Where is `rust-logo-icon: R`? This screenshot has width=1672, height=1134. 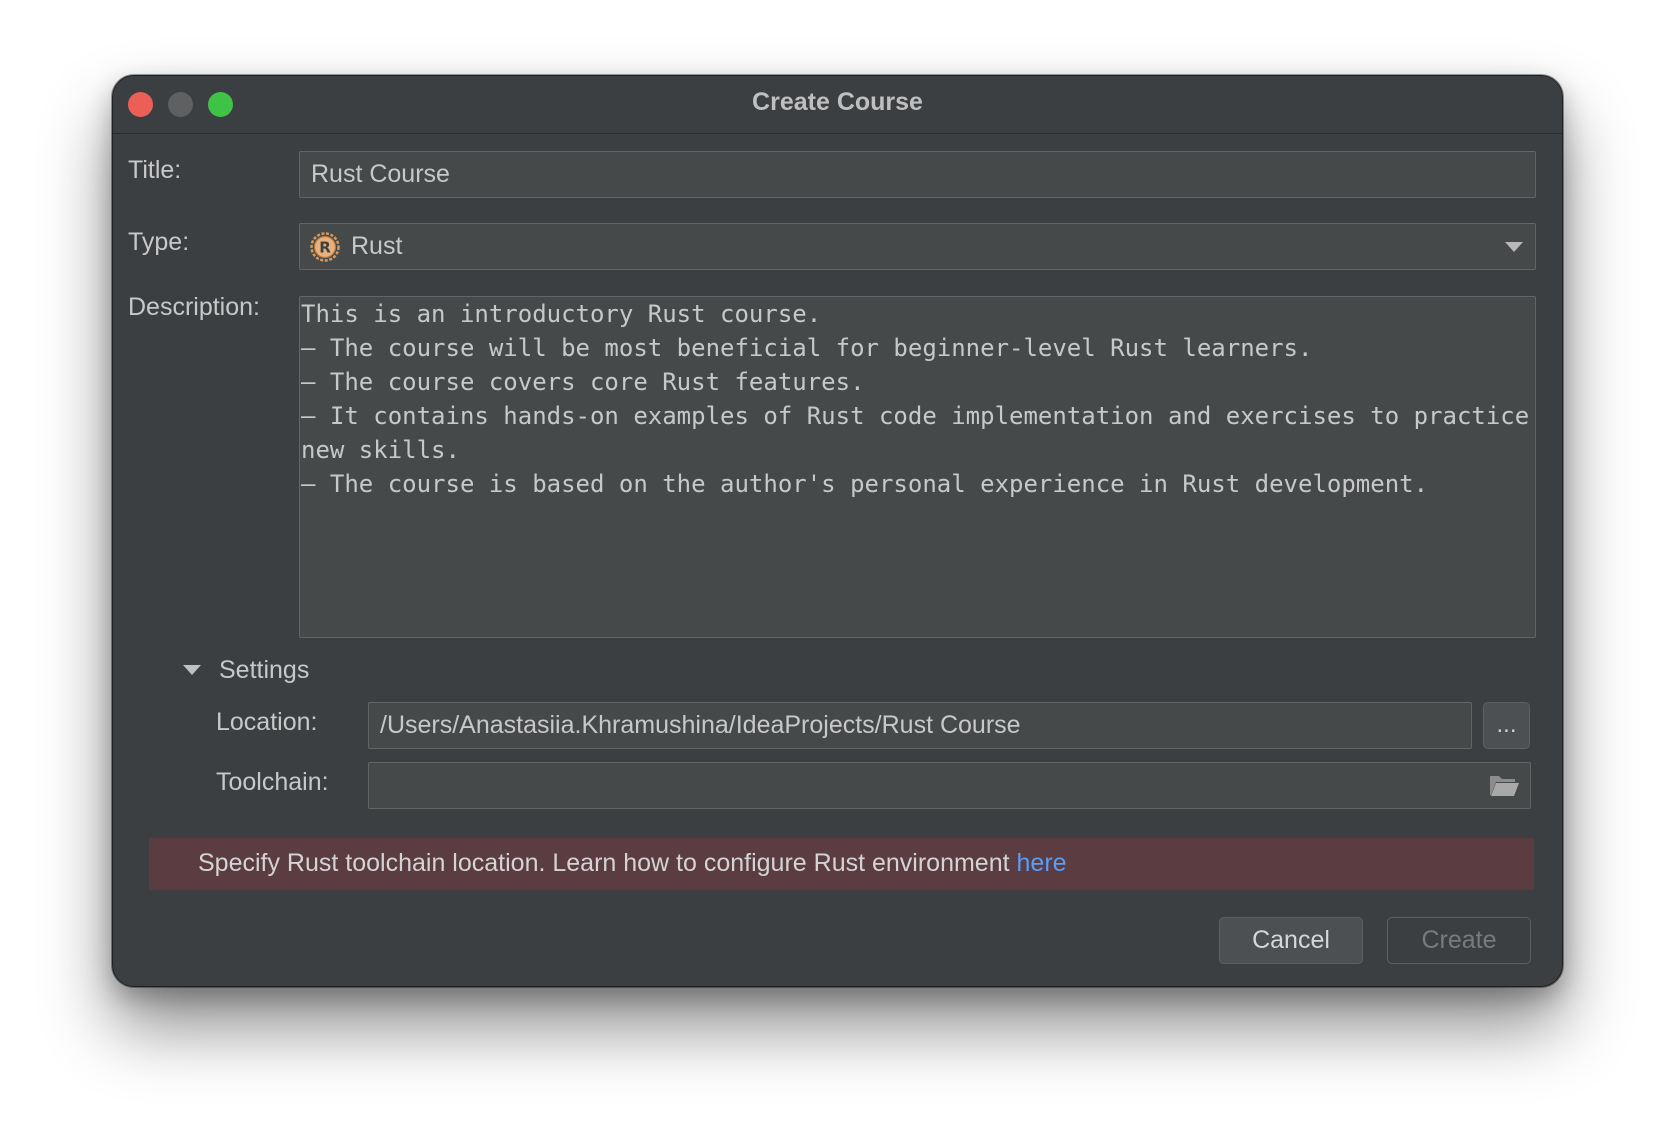
rust-logo-icon: R is located at coordinates (325, 247).